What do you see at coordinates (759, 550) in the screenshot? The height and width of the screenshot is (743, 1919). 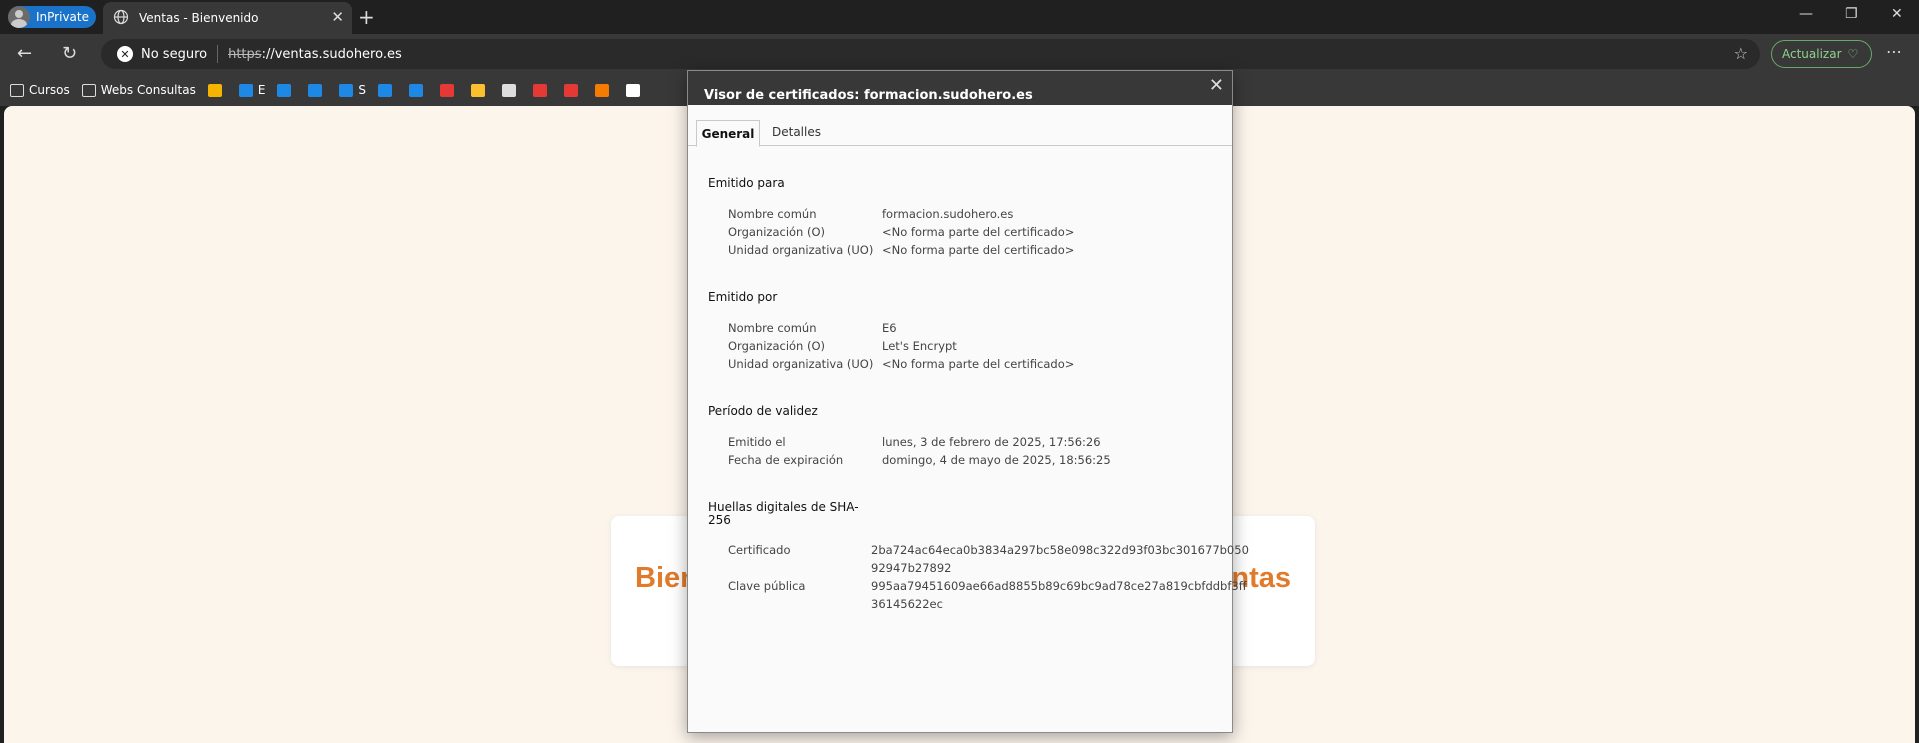 I see `cert-fingerprint-label: Certificado` at bounding box center [759, 550].